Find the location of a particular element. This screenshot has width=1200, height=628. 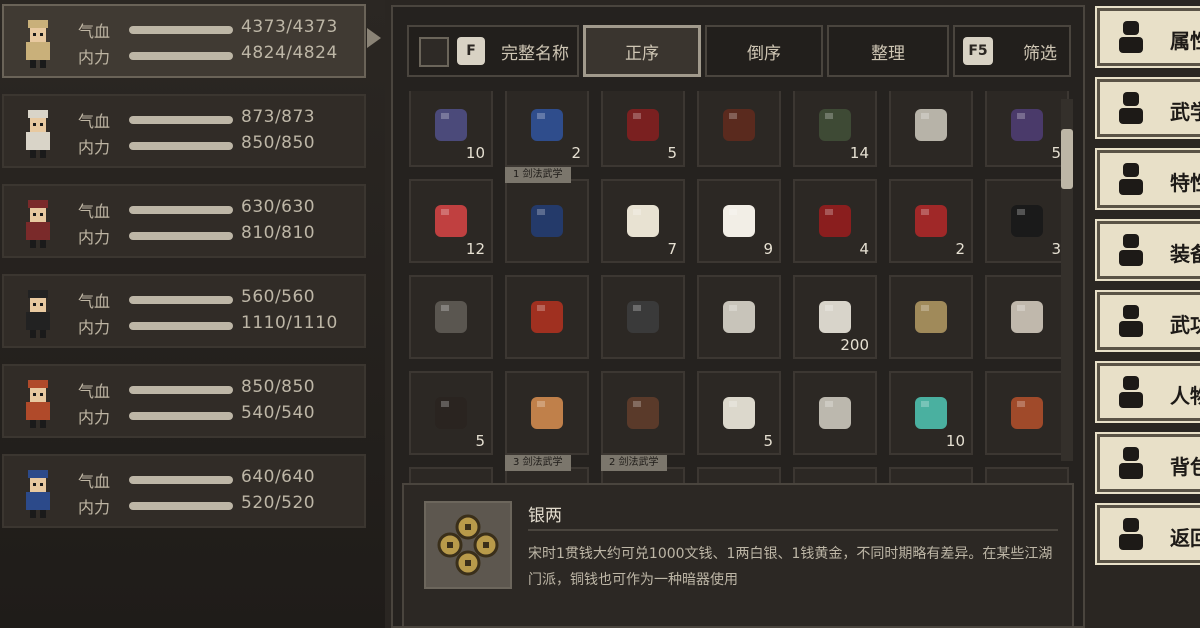

mp-label: 内力 is located at coordinates (94, 417).